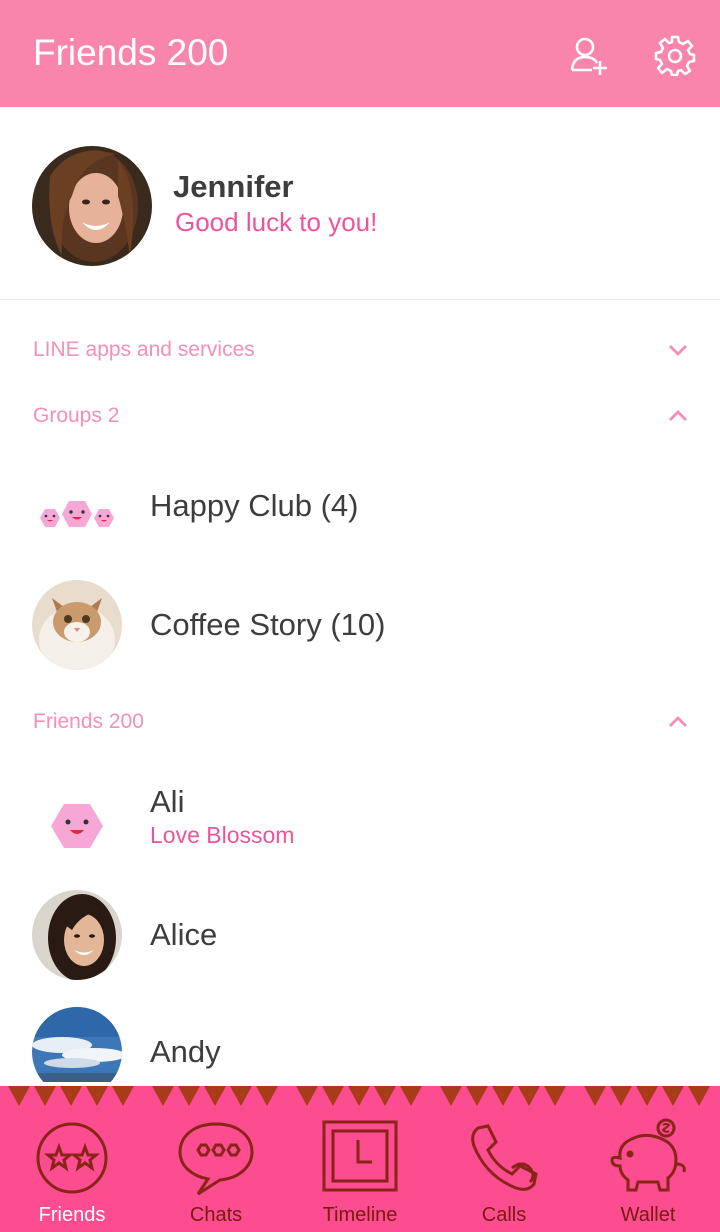 Image resolution: width=720 pixels, height=1232 pixels. I want to click on list-item-group: Coffee Story (10), so click(360, 625).